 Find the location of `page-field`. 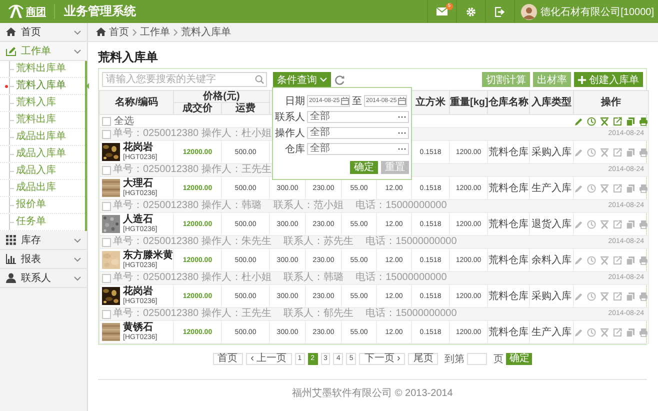

page-field is located at coordinates (477, 359).